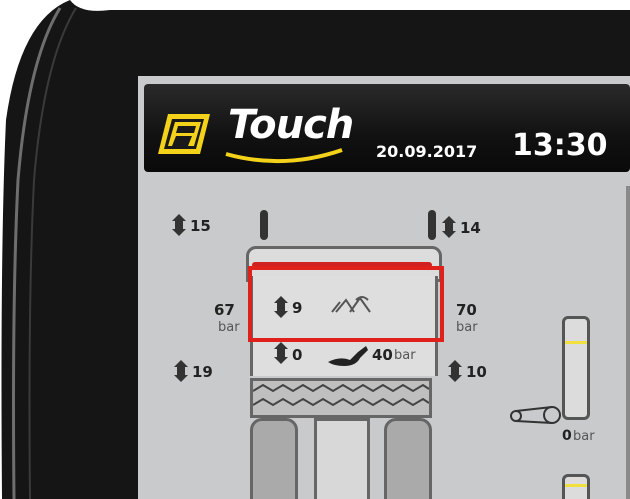 This screenshot has width=630, height=499. What do you see at coordinates (576, 342) in the screenshot?
I see `gauge-marker` at bounding box center [576, 342].